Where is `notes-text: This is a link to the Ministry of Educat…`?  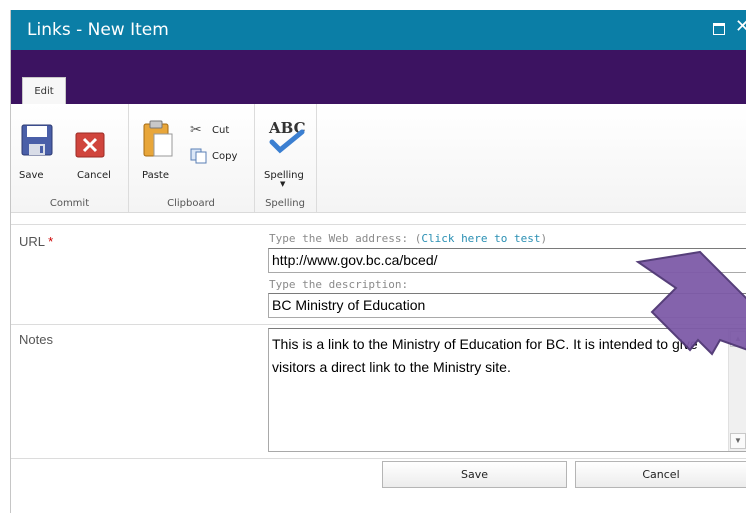
notes-text: This is a link to the Ministry of Educat… is located at coordinates (485, 355).